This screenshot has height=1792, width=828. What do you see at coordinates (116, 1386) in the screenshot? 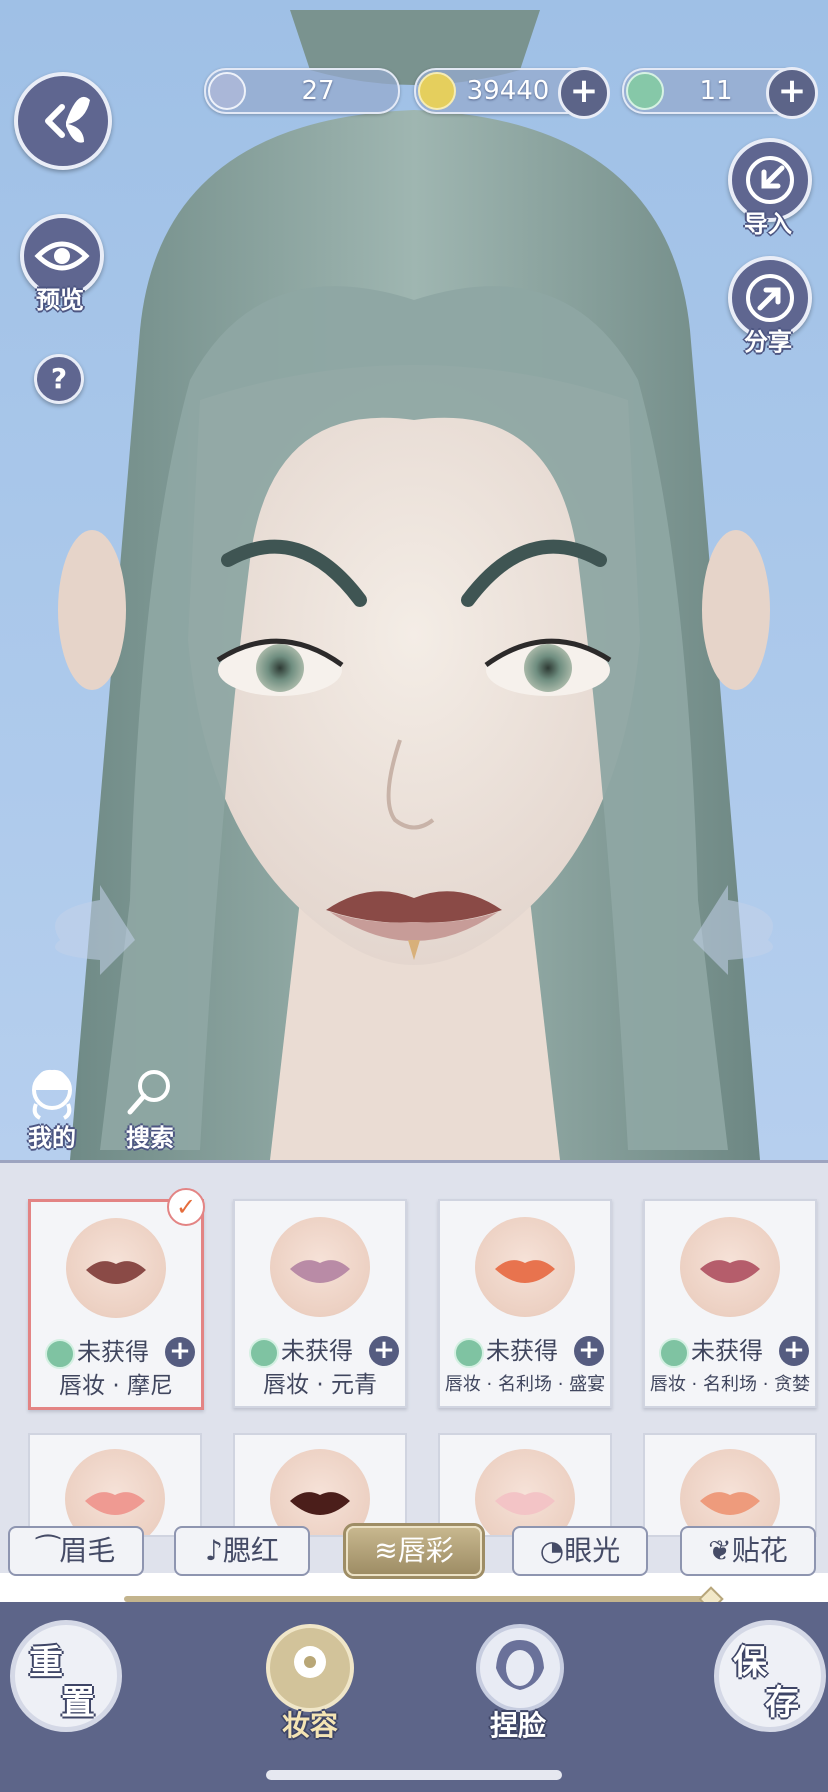
I see `item-name: 唇妆 · 摩尼` at bounding box center [116, 1386].